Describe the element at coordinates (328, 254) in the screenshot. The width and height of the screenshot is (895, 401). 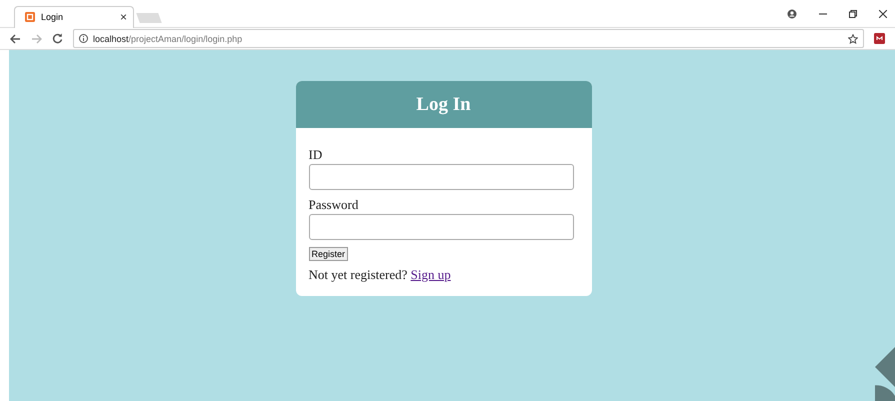
I see `register-button: Register` at that location.